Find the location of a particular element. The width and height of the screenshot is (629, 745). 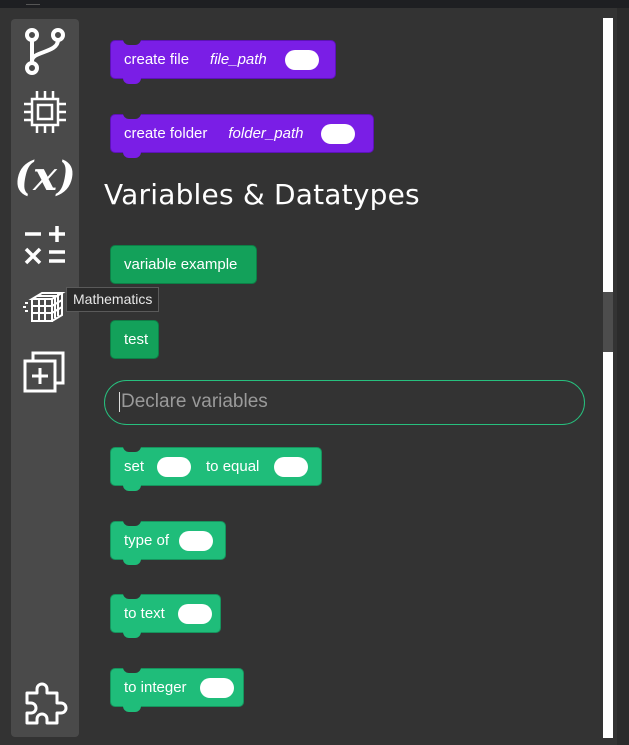

create-file-block: create file file_path is located at coordinates (223, 61).